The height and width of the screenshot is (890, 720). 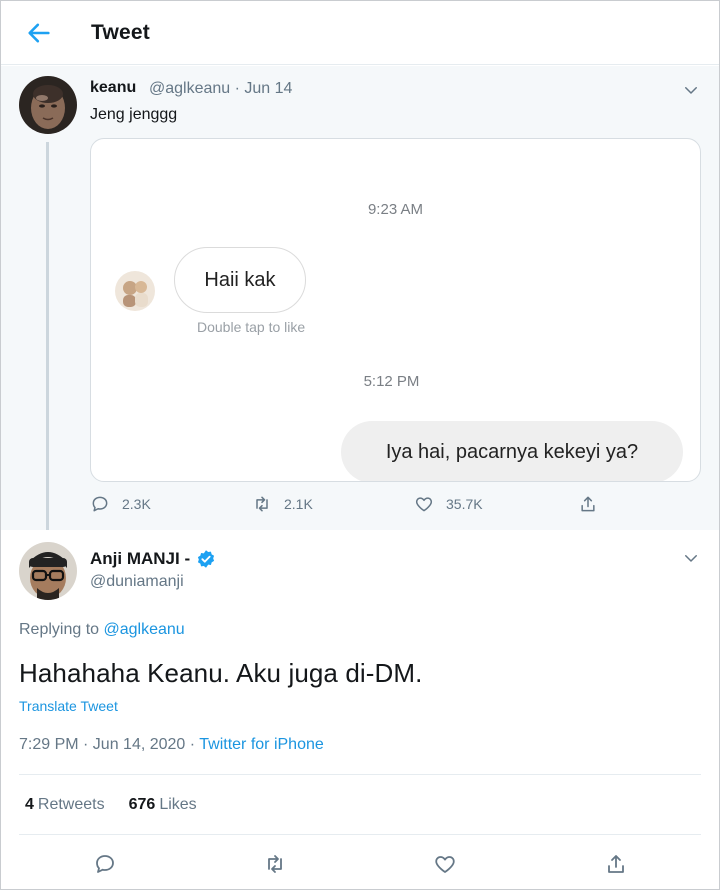 What do you see at coordinates (111, 805) in the screenshot?
I see `engagement-stats: 4 Retweets 676 Likes` at bounding box center [111, 805].